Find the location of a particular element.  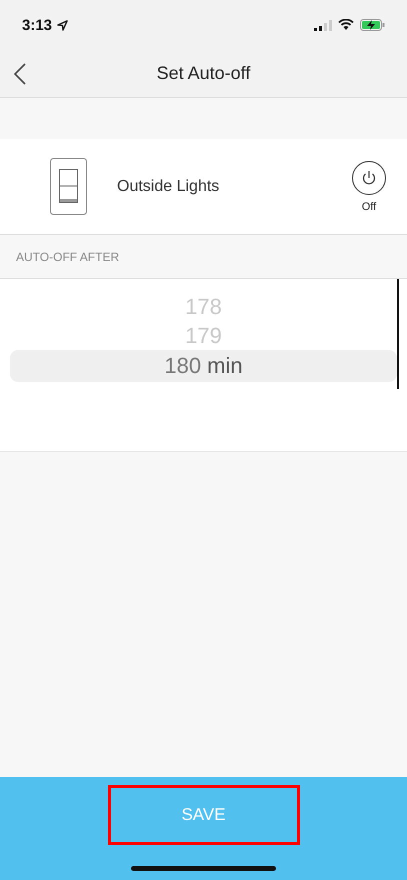

power-icon is located at coordinates (369, 178).